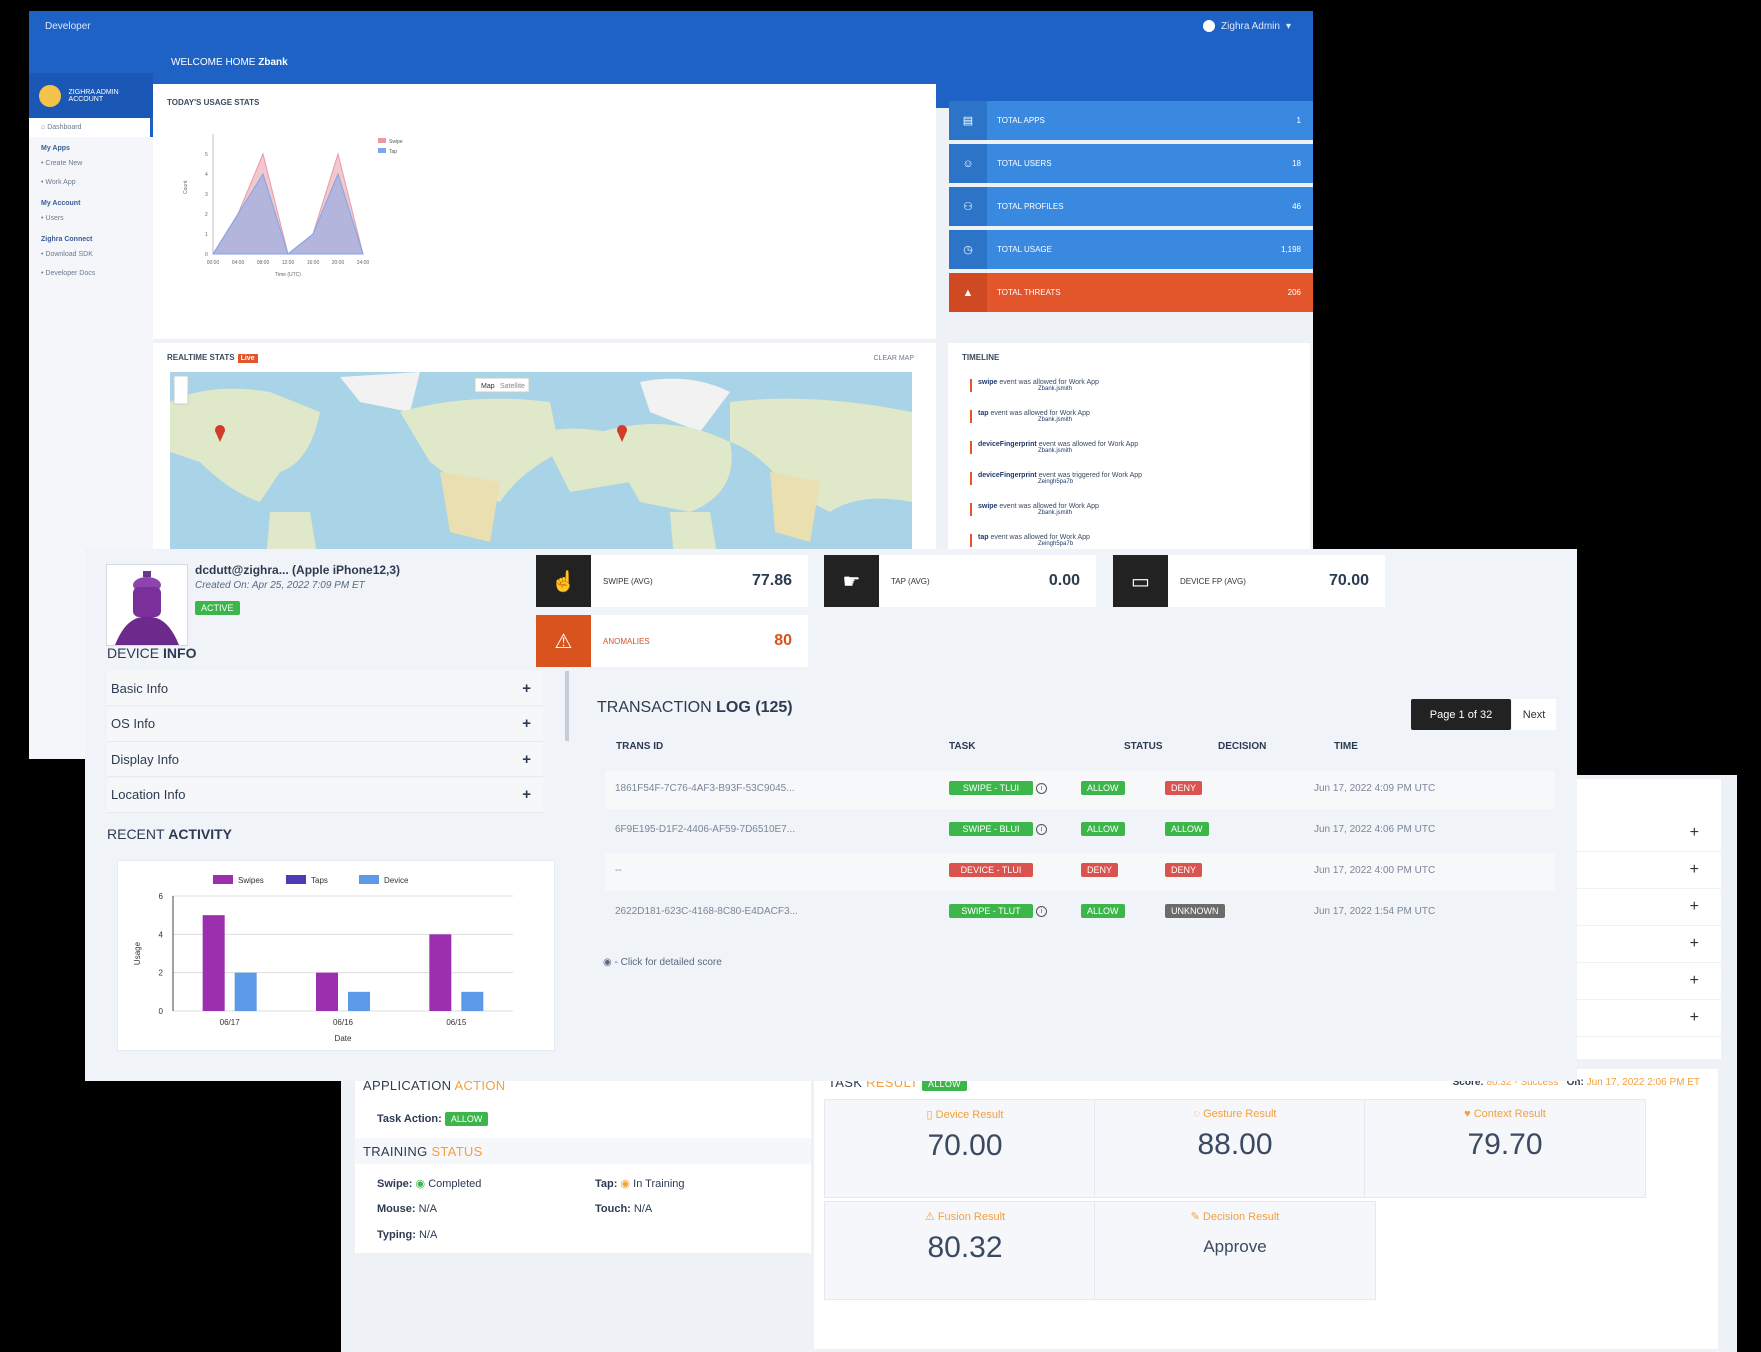 The width and height of the screenshot is (1761, 1352). What do you see at coordinates (288, 263) in the screenshot?
I see `x-tick-label: 12:00` at bounding box center [288, 263].